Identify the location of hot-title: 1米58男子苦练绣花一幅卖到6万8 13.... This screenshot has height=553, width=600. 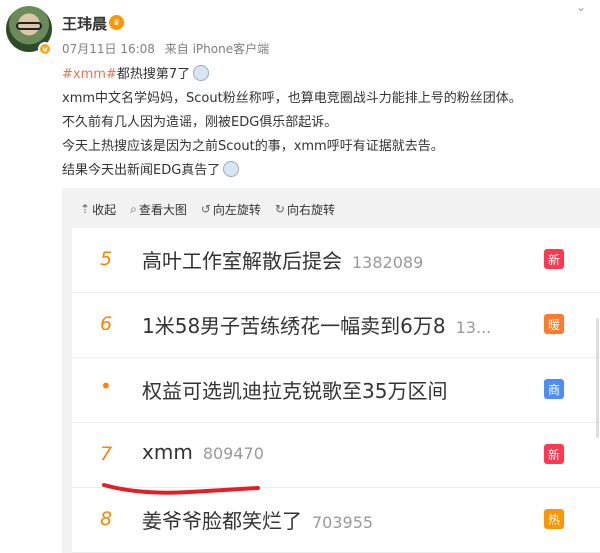
(317, 326).